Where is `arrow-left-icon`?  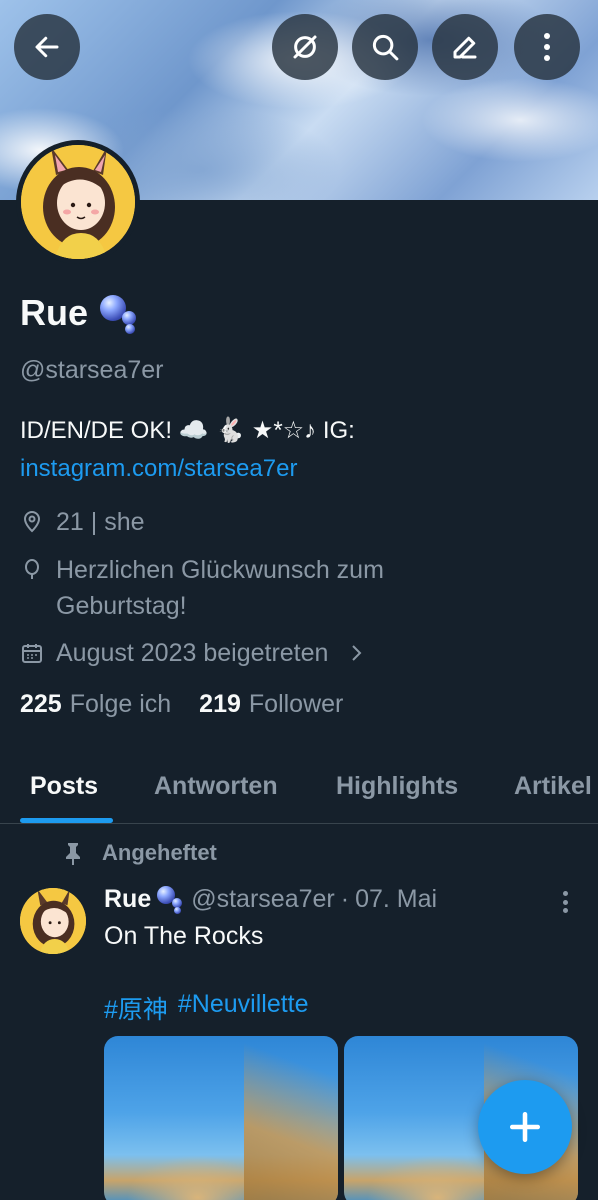
arrow-left-icon is located at coordinates (47, 47).